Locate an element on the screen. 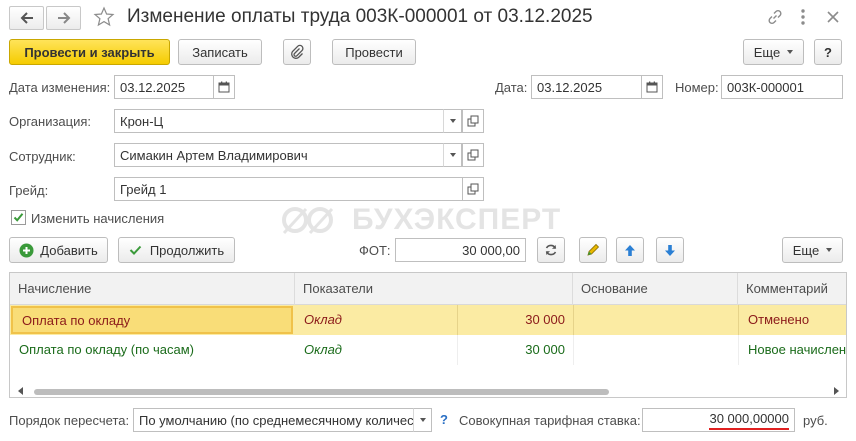 This screenshot has height=441, width=856. change-accruals-label: Изменить начисления is located at coordinates (98, 218).